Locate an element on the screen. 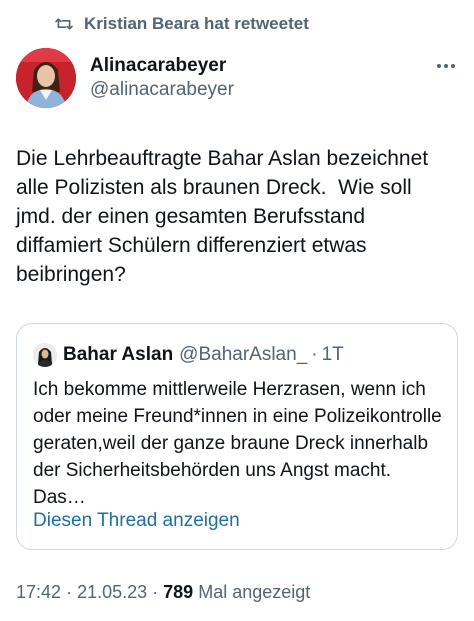  quoted-author-avatar is located at coordinates (45, 355).